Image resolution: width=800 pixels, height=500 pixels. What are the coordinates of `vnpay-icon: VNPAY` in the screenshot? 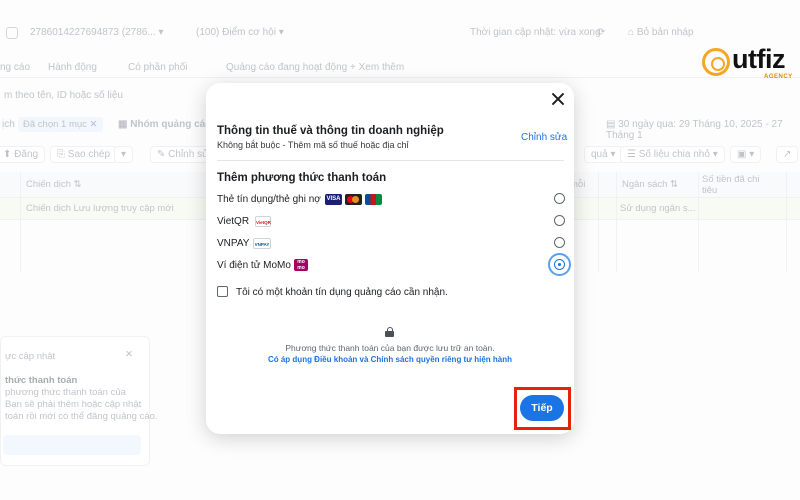 It's located at (262, 243).